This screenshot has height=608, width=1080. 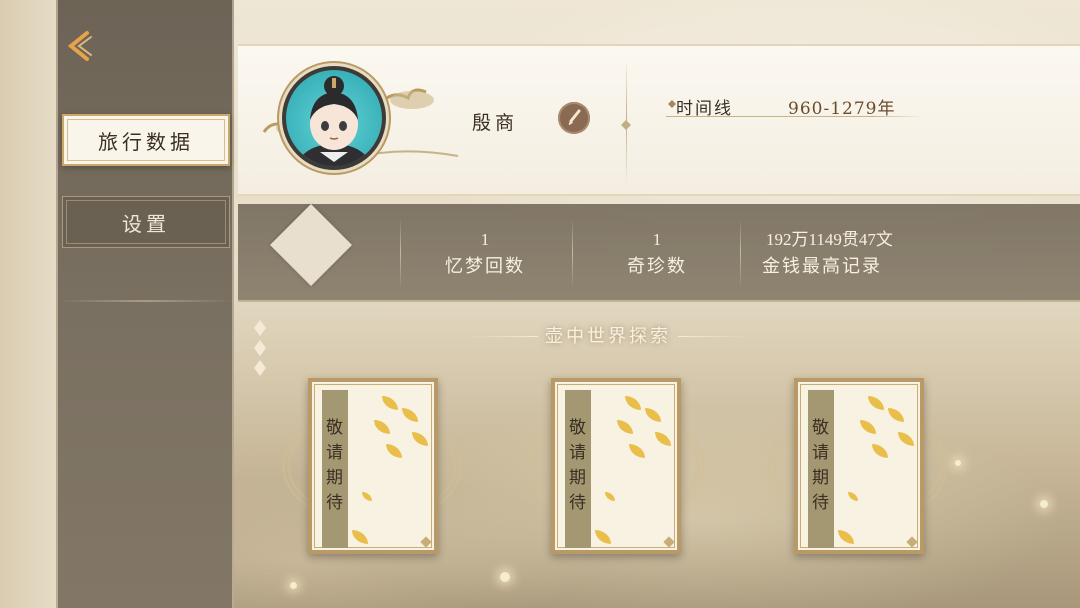 I want to click on stat-label: 奇珍数, so click(x=657, y=266).